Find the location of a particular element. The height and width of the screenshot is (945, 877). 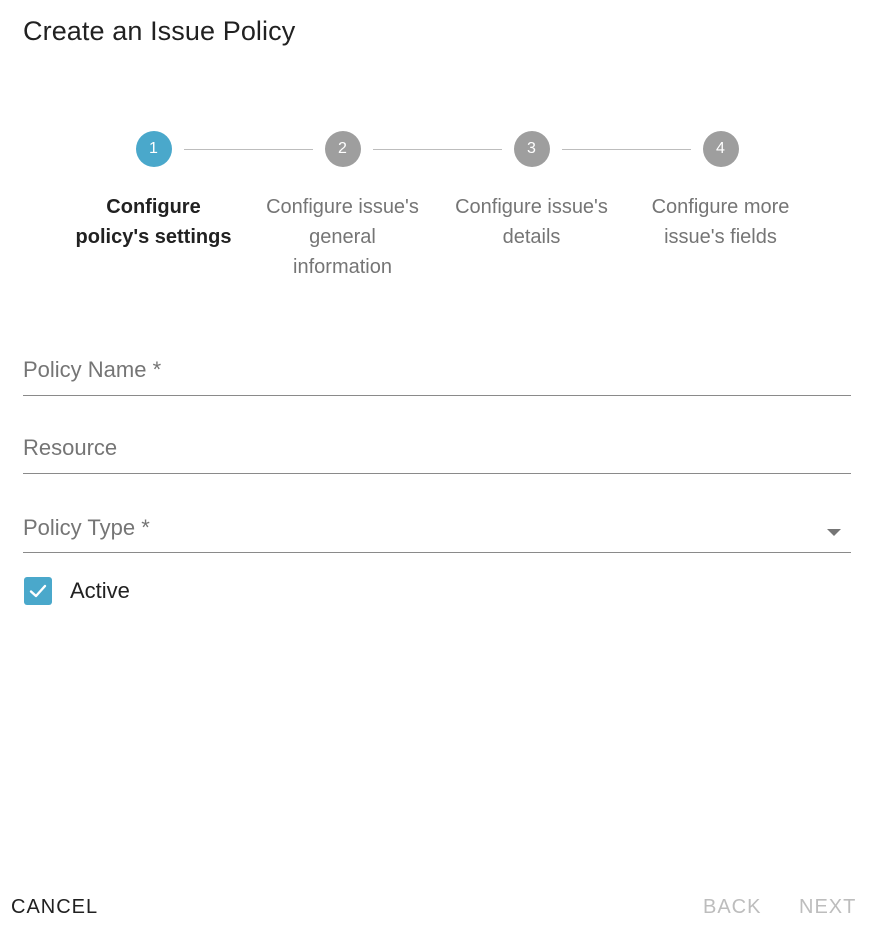

policy-name-label: Policy Name * is located at coordinates (92, 369).